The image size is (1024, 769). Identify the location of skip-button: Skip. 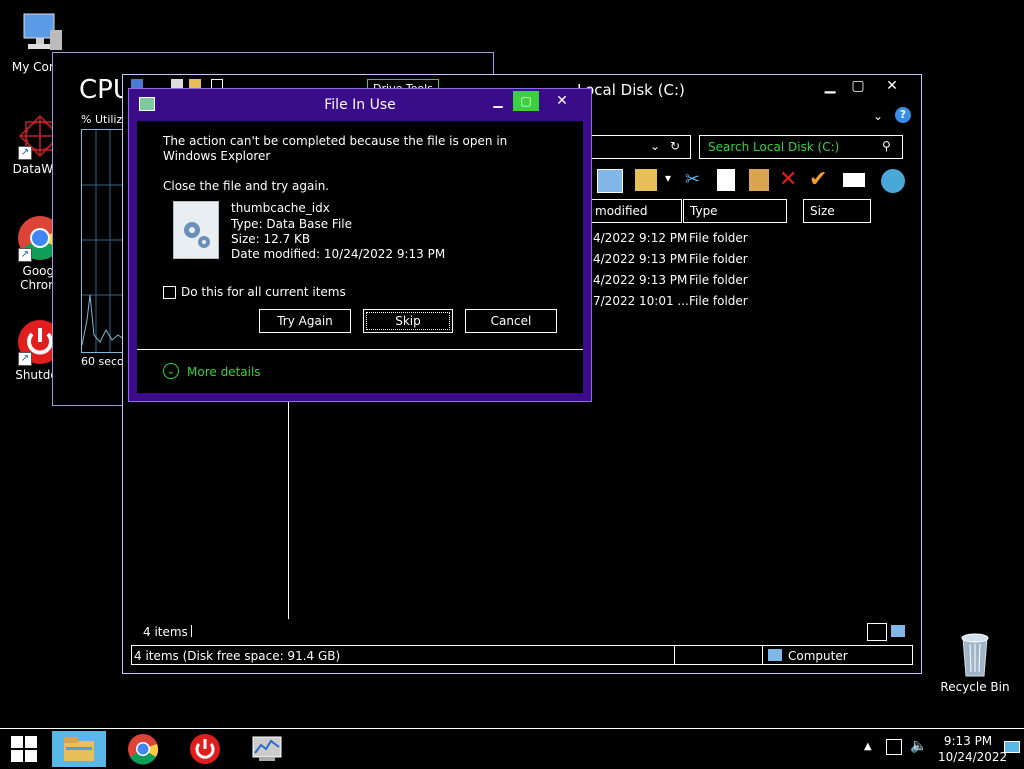
(408, 321).